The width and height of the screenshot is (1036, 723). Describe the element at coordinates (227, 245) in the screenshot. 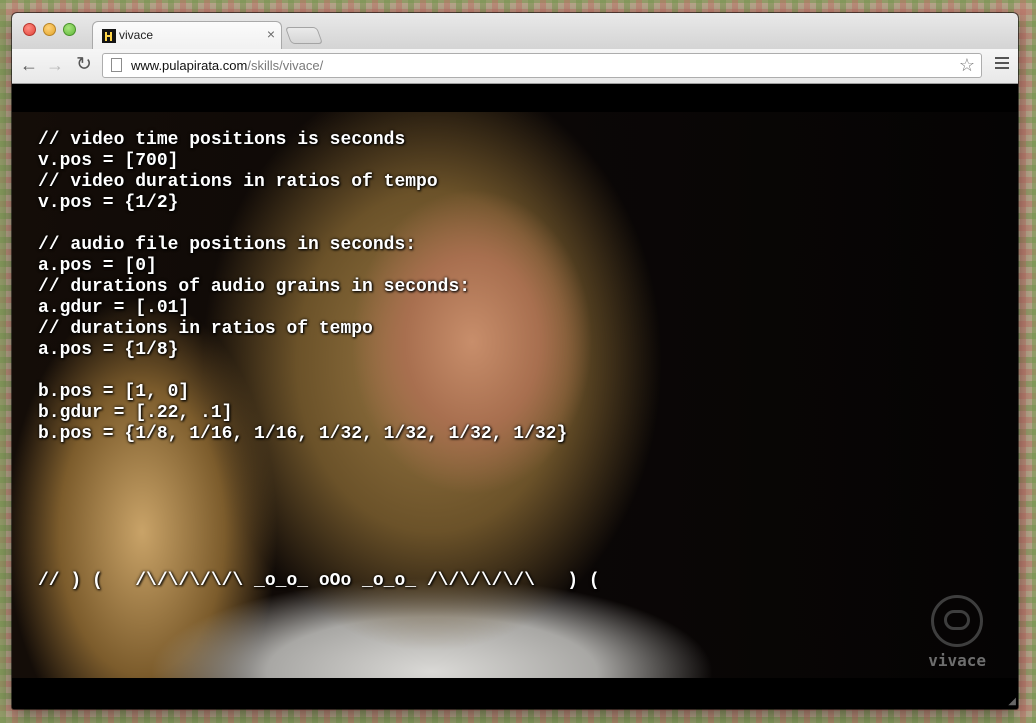

I see `code-line: // audio file positions in seconds:` at that location.